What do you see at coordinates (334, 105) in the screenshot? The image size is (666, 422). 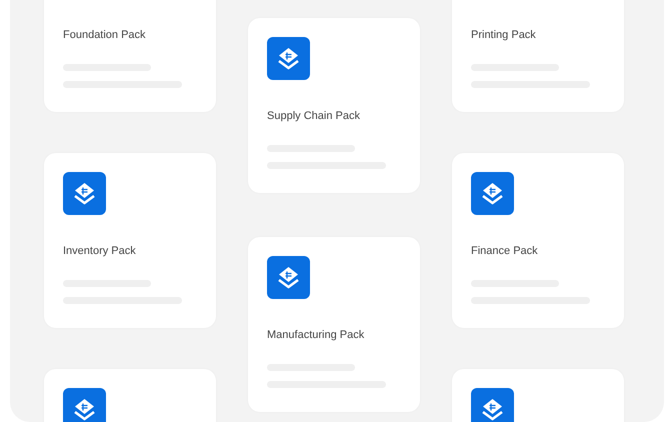 I see `pack-card: Supply Chain Pack` at bounding box center [334, 105].